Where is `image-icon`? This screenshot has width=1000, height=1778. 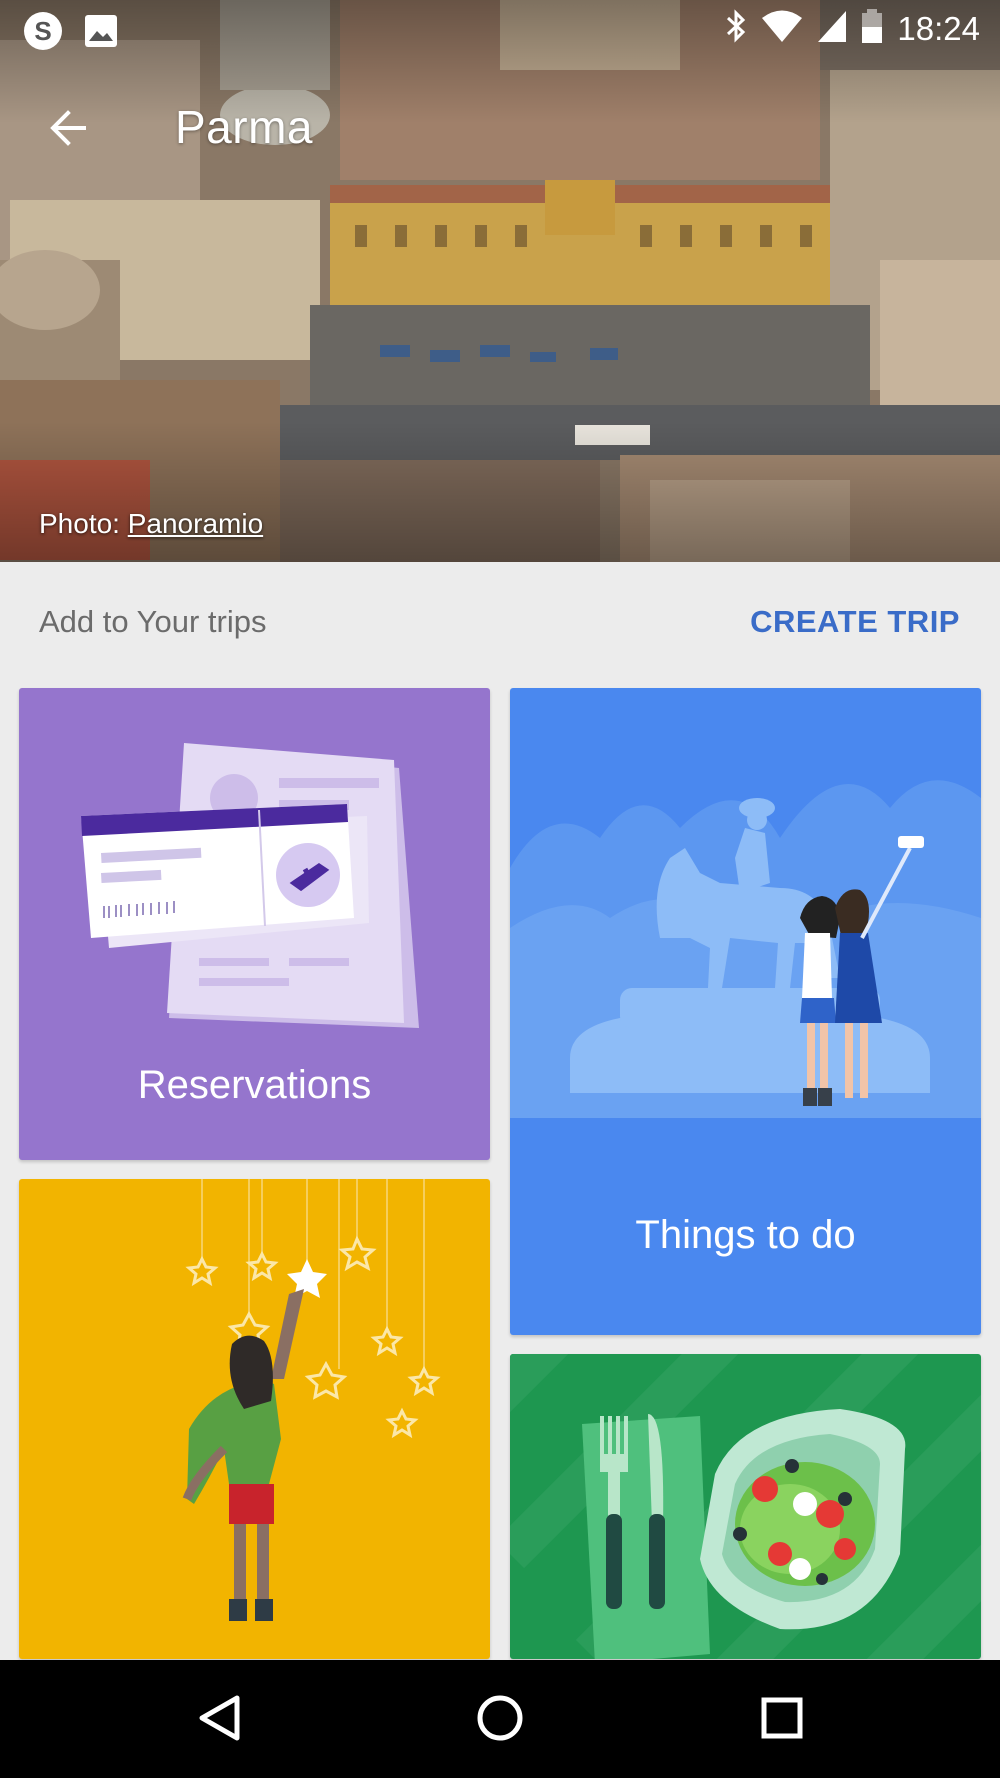
image-icon is located at coordinates (101, 33).